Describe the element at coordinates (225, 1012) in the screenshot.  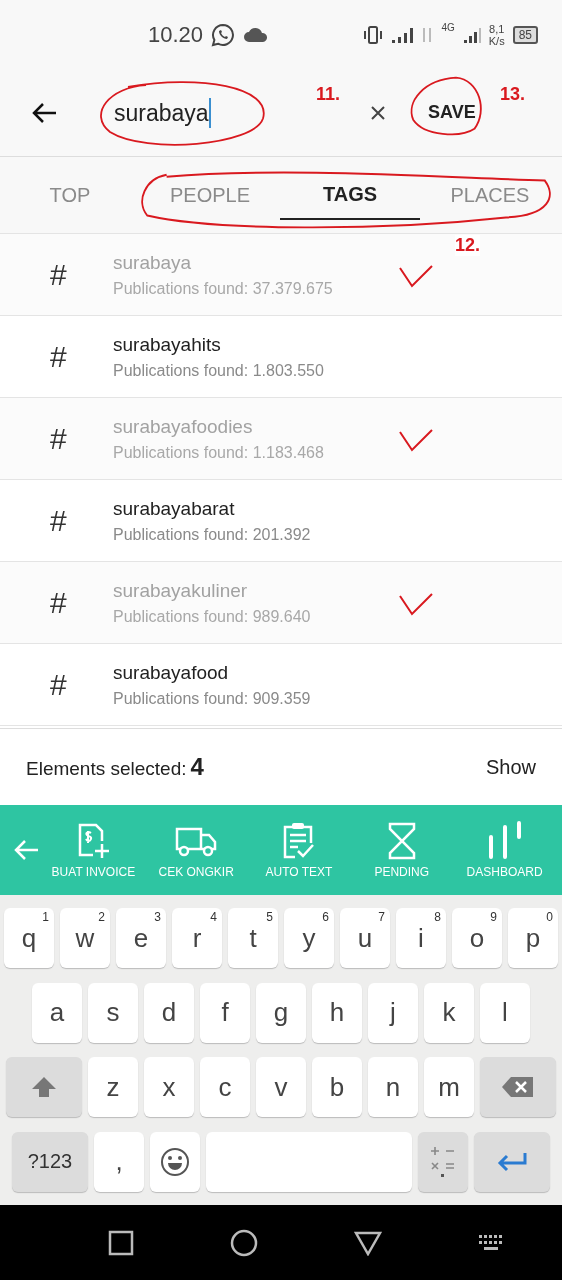
I see `keyboard-key: f` at that location.